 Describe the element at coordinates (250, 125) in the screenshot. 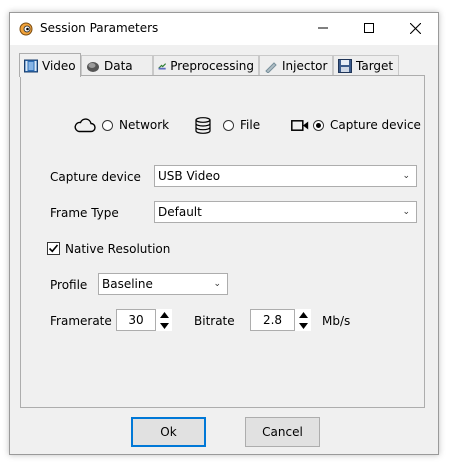

I see `file-label: File` at that location.